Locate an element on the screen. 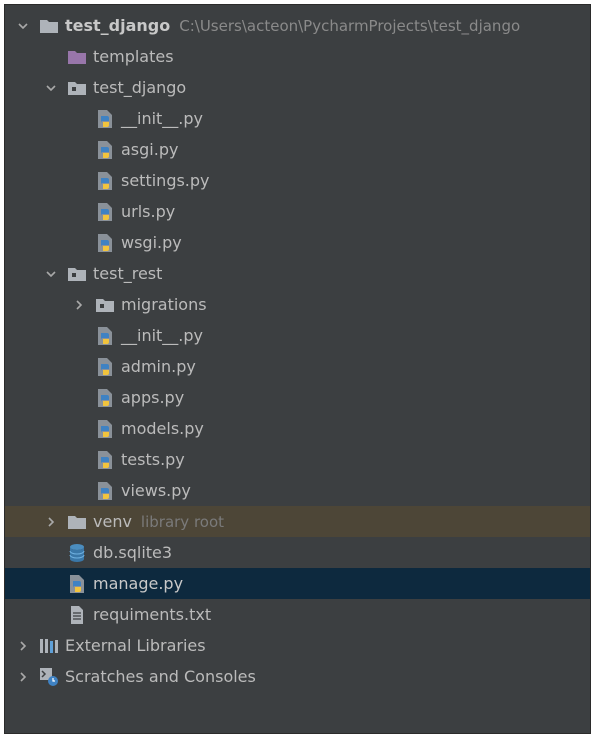  tree-item-label: wsgi.py is located at coordinates (151, 242).